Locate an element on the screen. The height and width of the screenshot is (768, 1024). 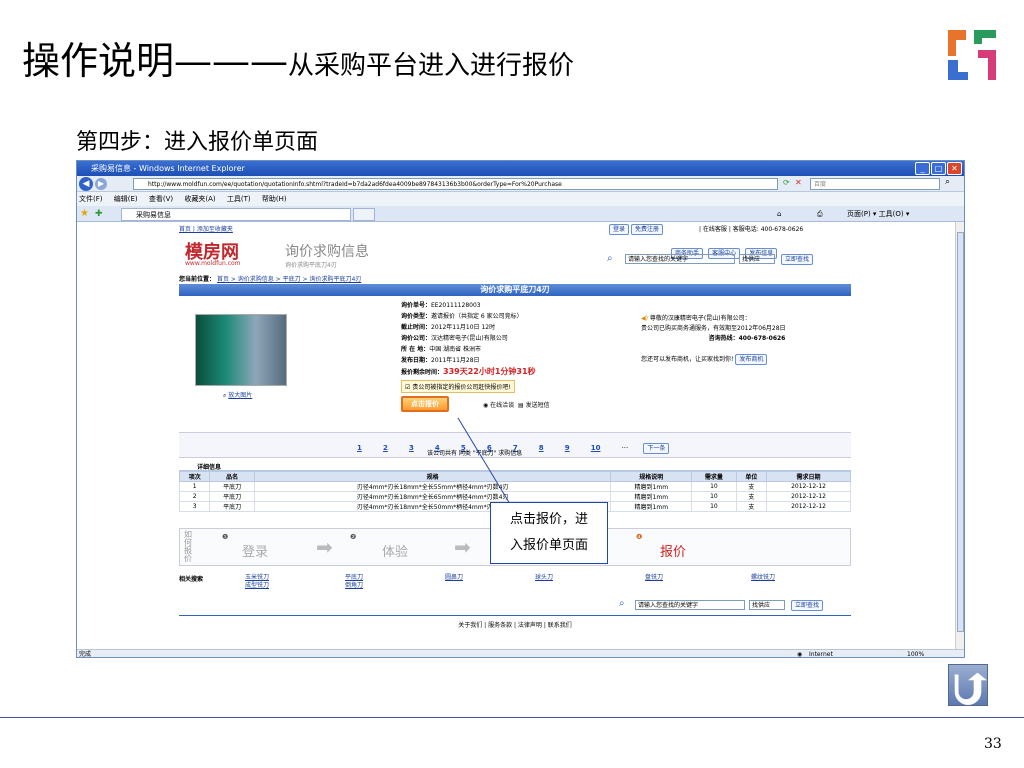
detail-header: 详细信息 is located at coordinates (515, 466).